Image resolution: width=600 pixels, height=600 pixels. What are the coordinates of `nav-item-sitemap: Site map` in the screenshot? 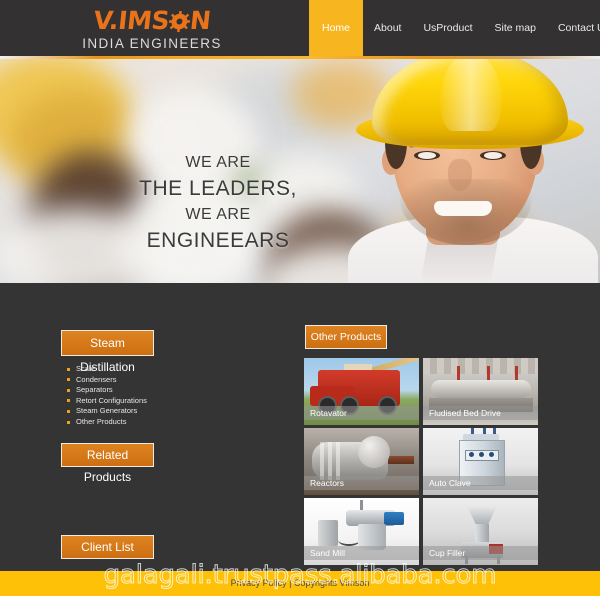 It's located at (515, 28).